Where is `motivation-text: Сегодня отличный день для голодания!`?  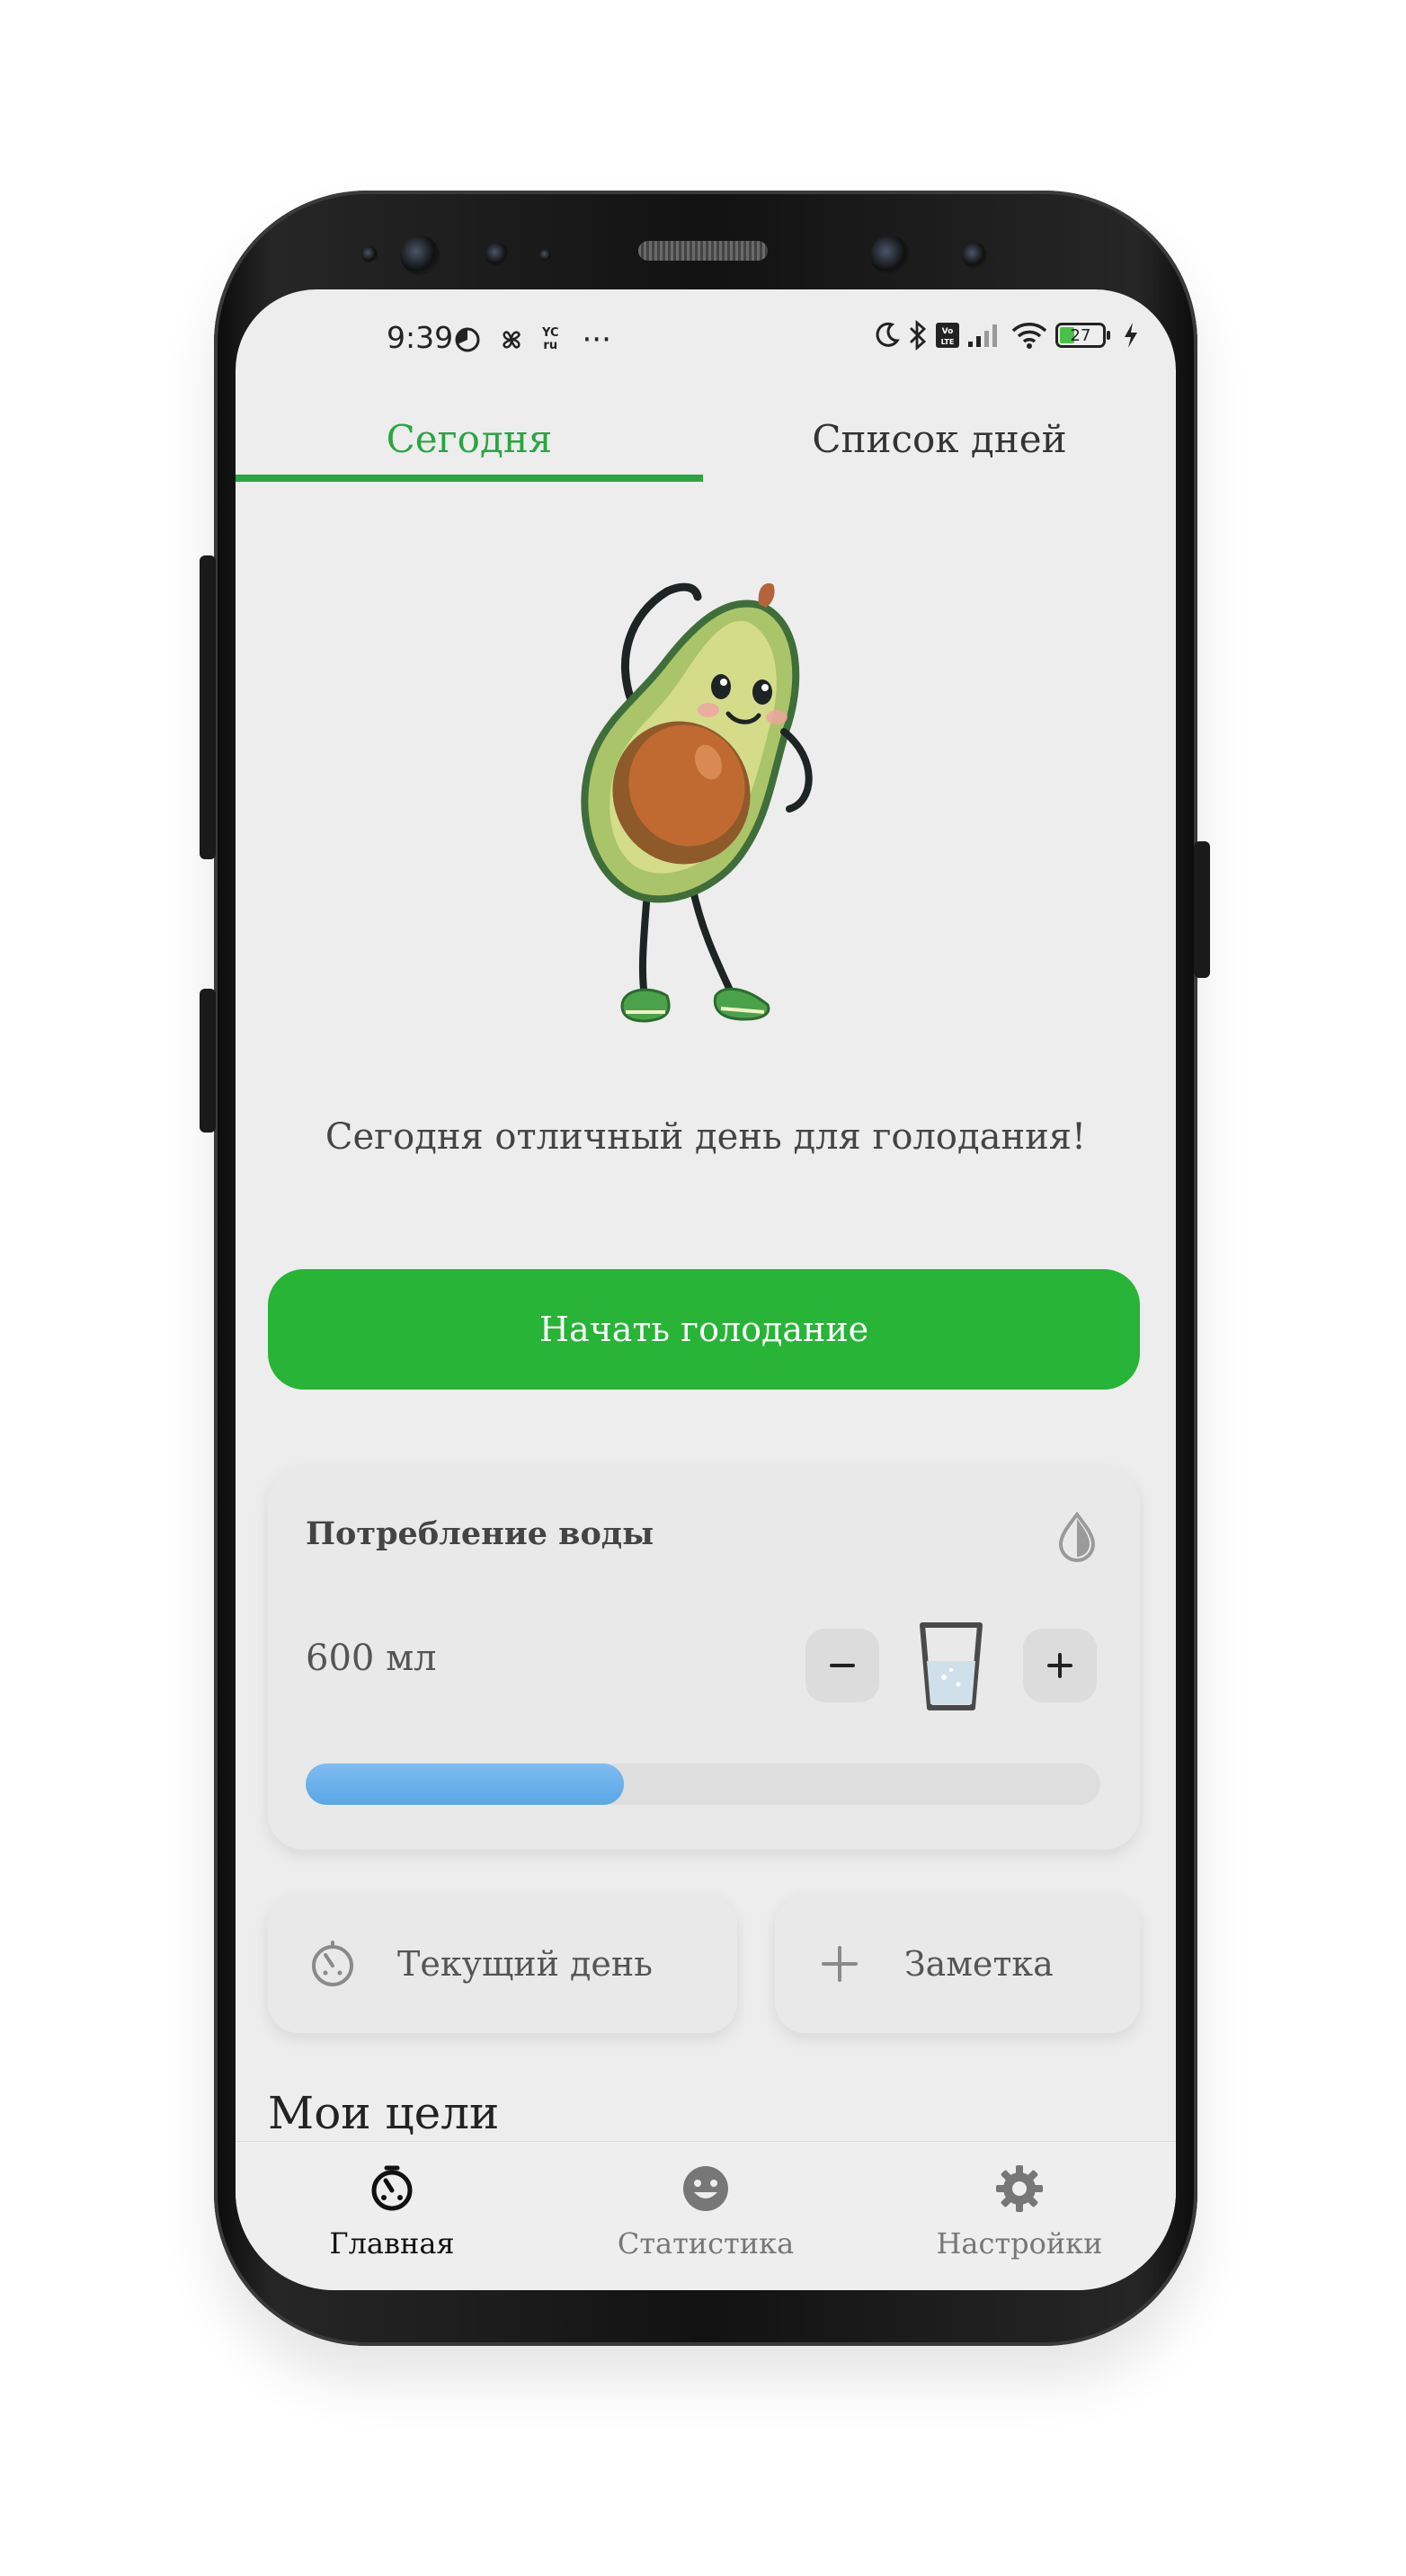
motivation-text: Сегодня отличный день для голодания! is located at coordinates (706, 1137).